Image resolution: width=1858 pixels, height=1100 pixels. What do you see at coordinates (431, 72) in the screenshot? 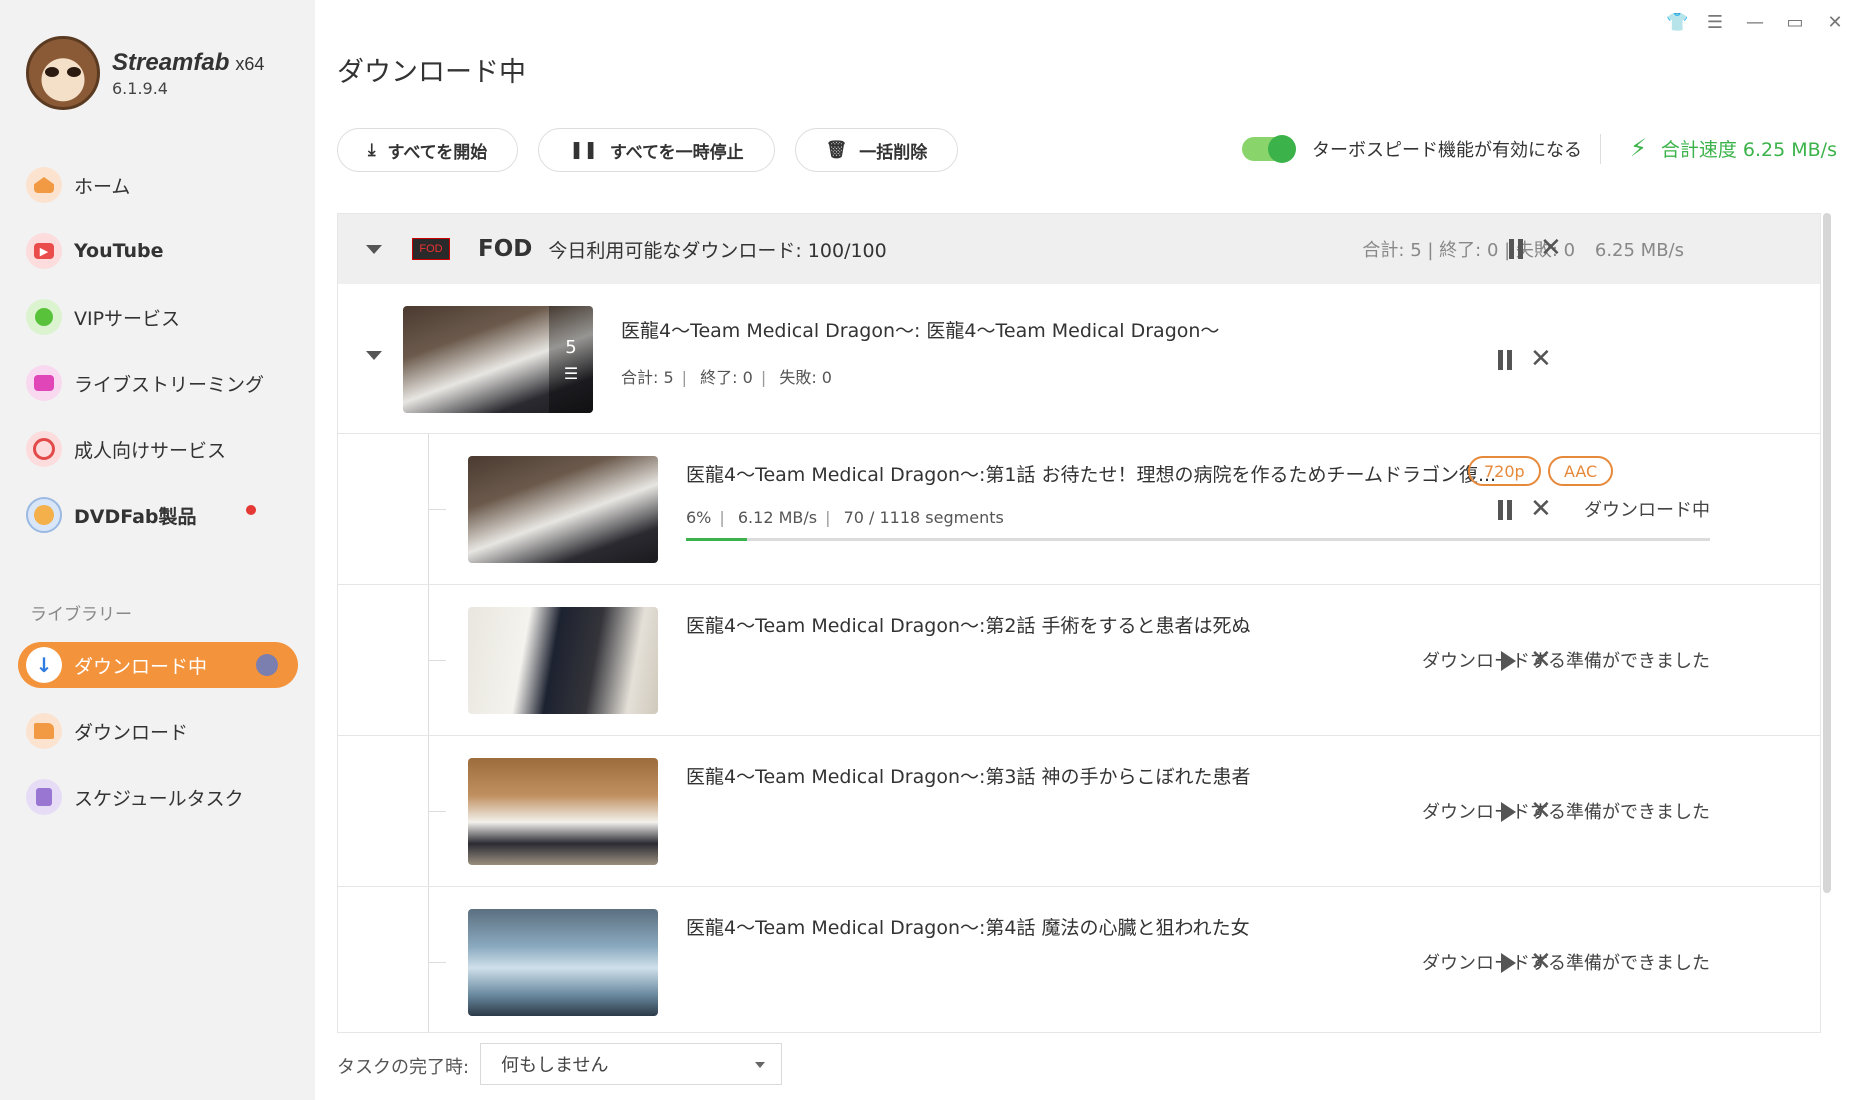
I see `page-title: ダウンロード中` at bounding box center [431, 72].